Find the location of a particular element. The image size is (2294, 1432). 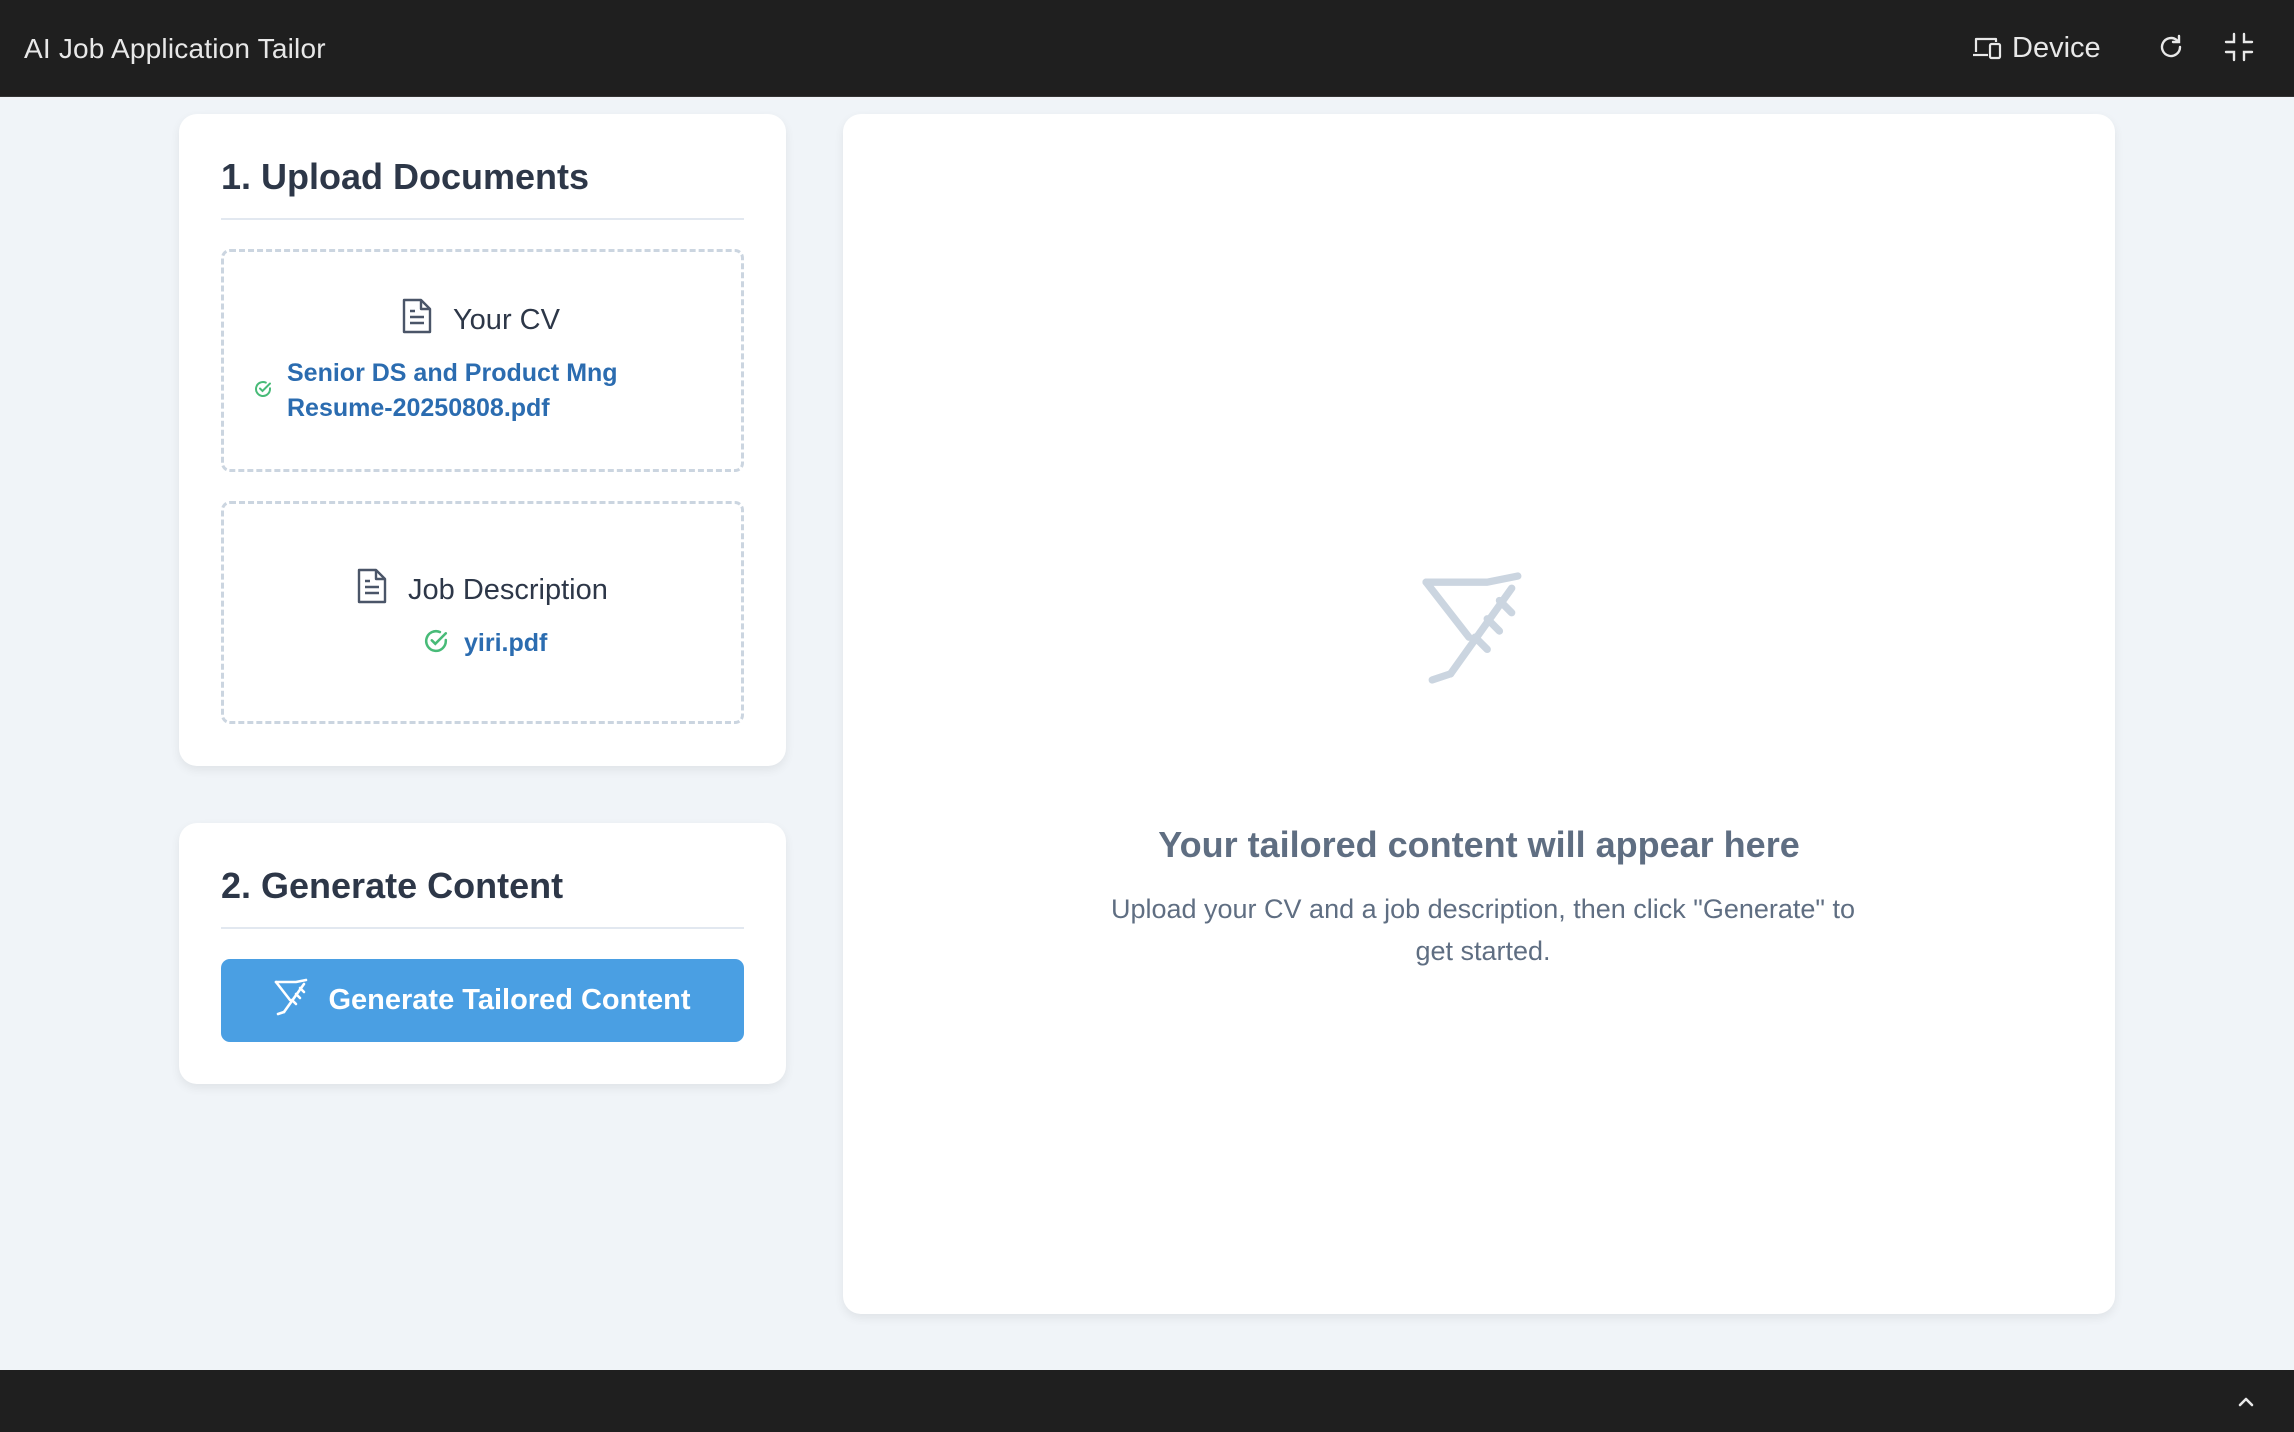

refresh-button is located at coordinates (2171, 47).